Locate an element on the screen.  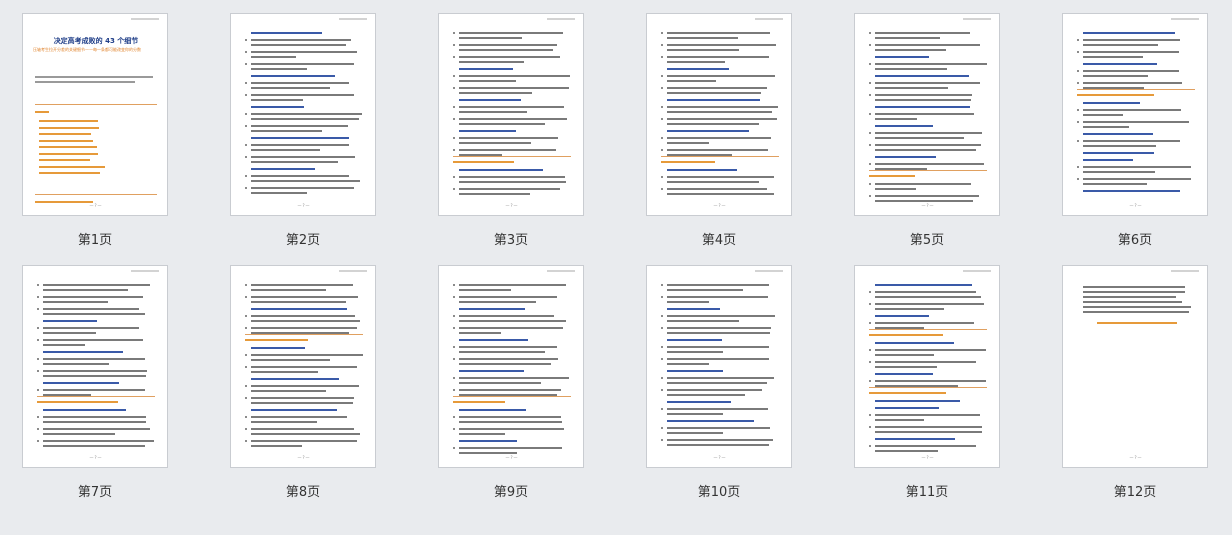
section-rule is located at coordinates (928, 329).